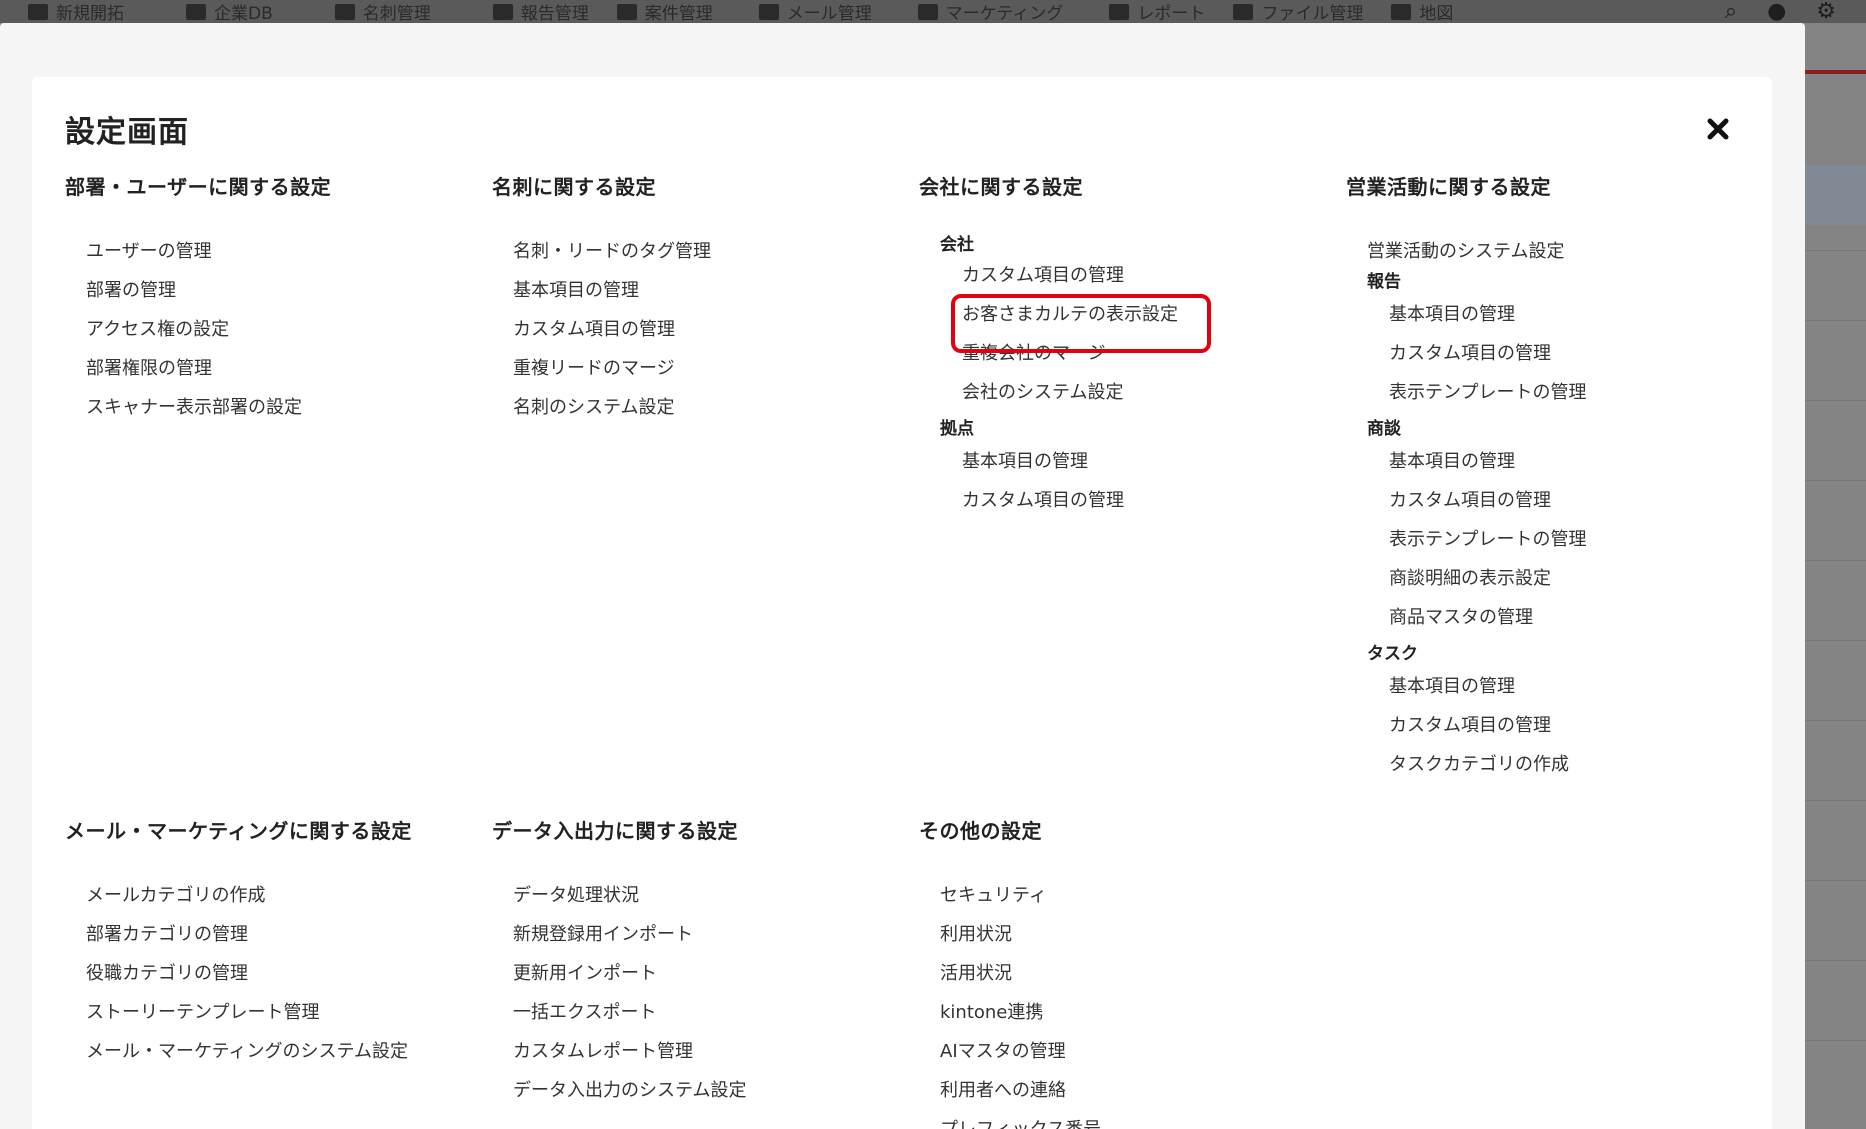 This screenshot has width=1866, height=1129. What do you see at coordinates (1010, 934) in the screenshot?
I see `link-usage-status: 利用状況` at bounding box center [1010, 934].